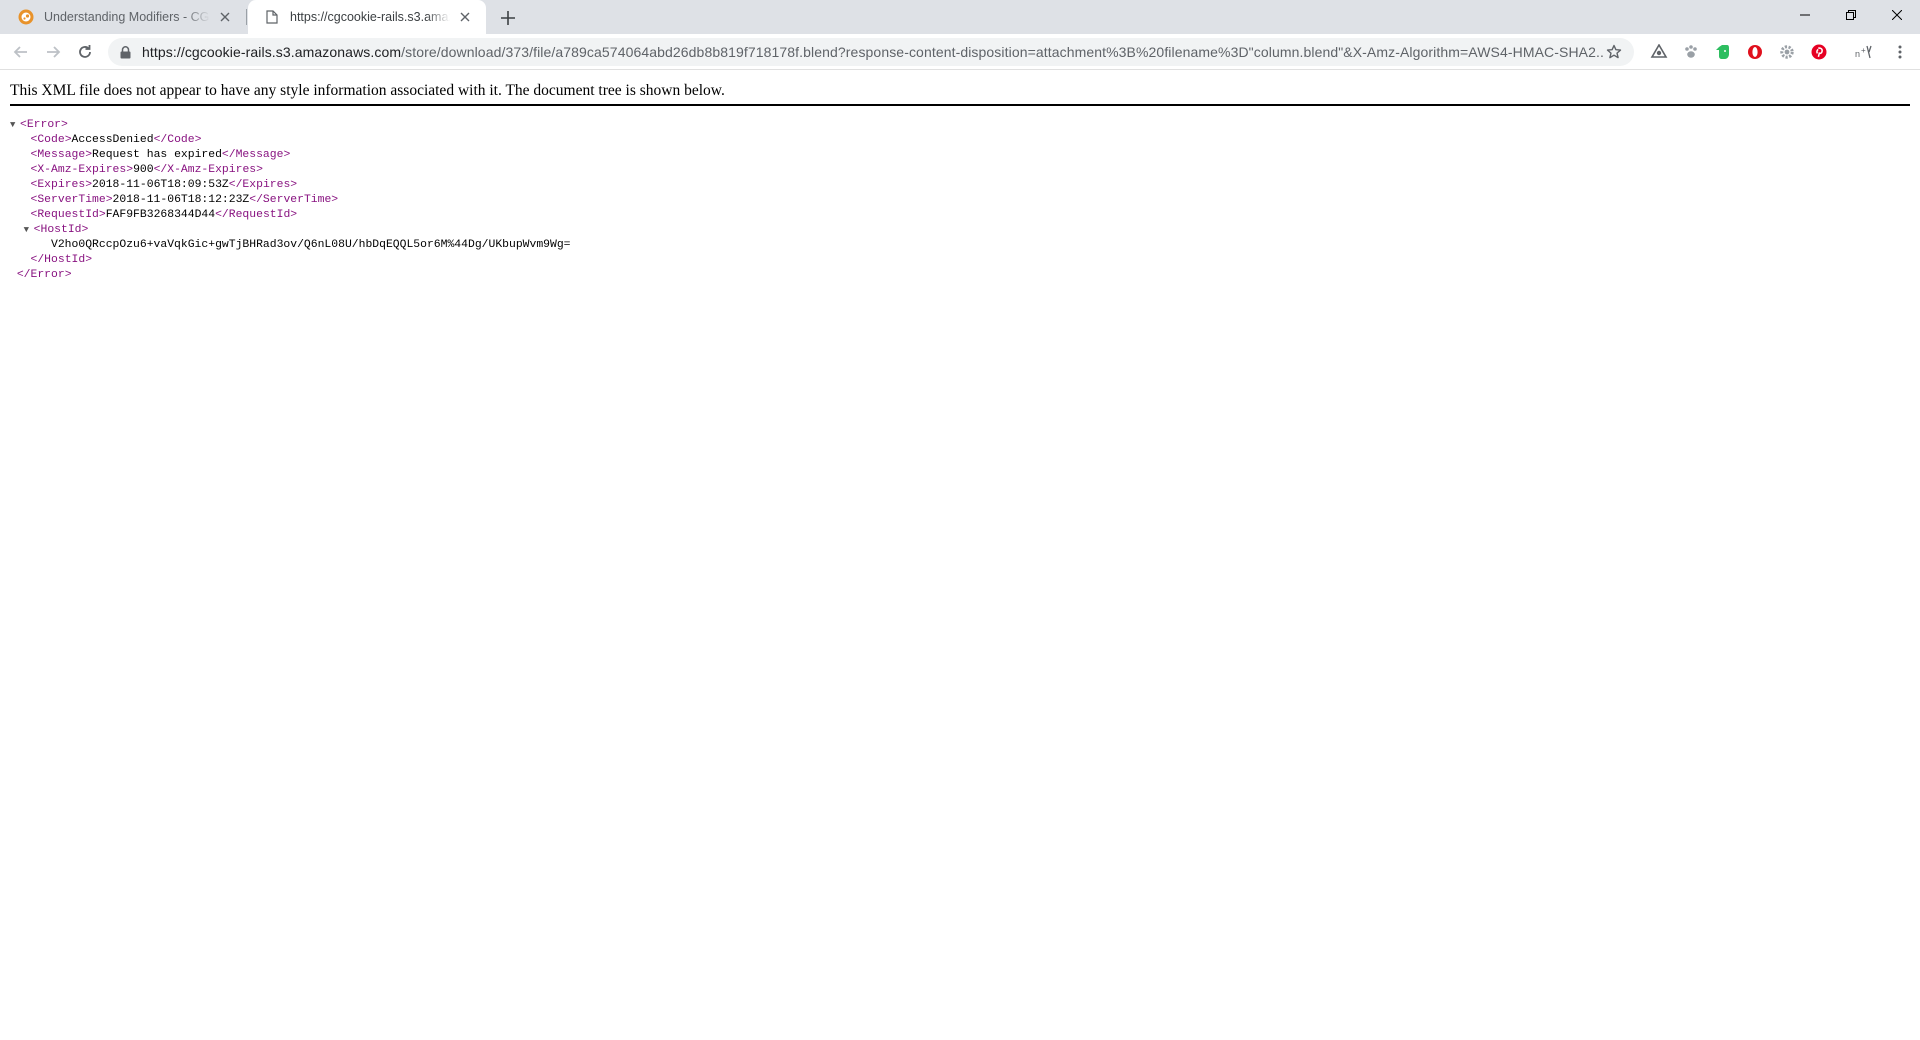 This screenshot has width=1920, height=1040. What do you see at coordinates (112, 140) in the screenshot?
I see `xml-code-value: AccessDenied` at bounding box center [112, 140].